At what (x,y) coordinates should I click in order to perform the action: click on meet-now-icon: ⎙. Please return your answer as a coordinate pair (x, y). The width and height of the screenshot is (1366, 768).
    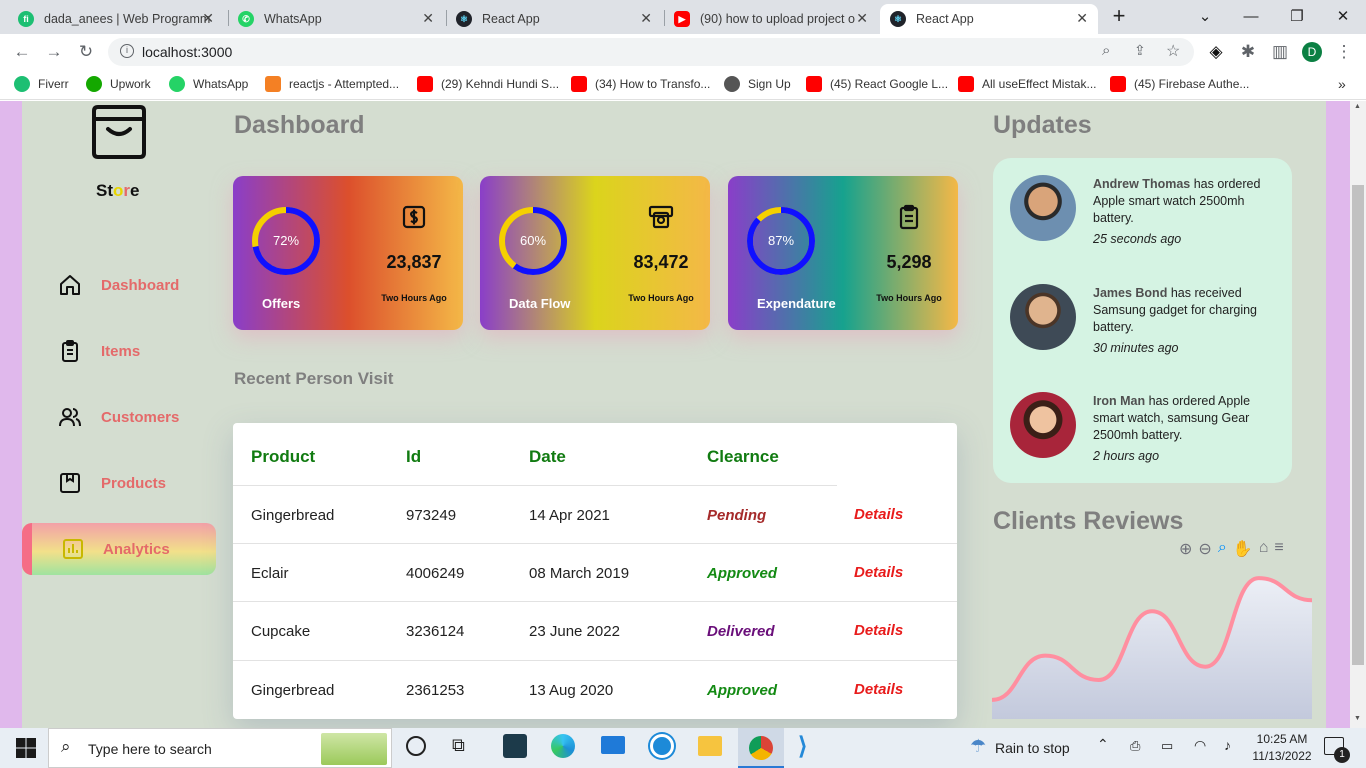
    Looking at the image, I should click on (1135, 746).